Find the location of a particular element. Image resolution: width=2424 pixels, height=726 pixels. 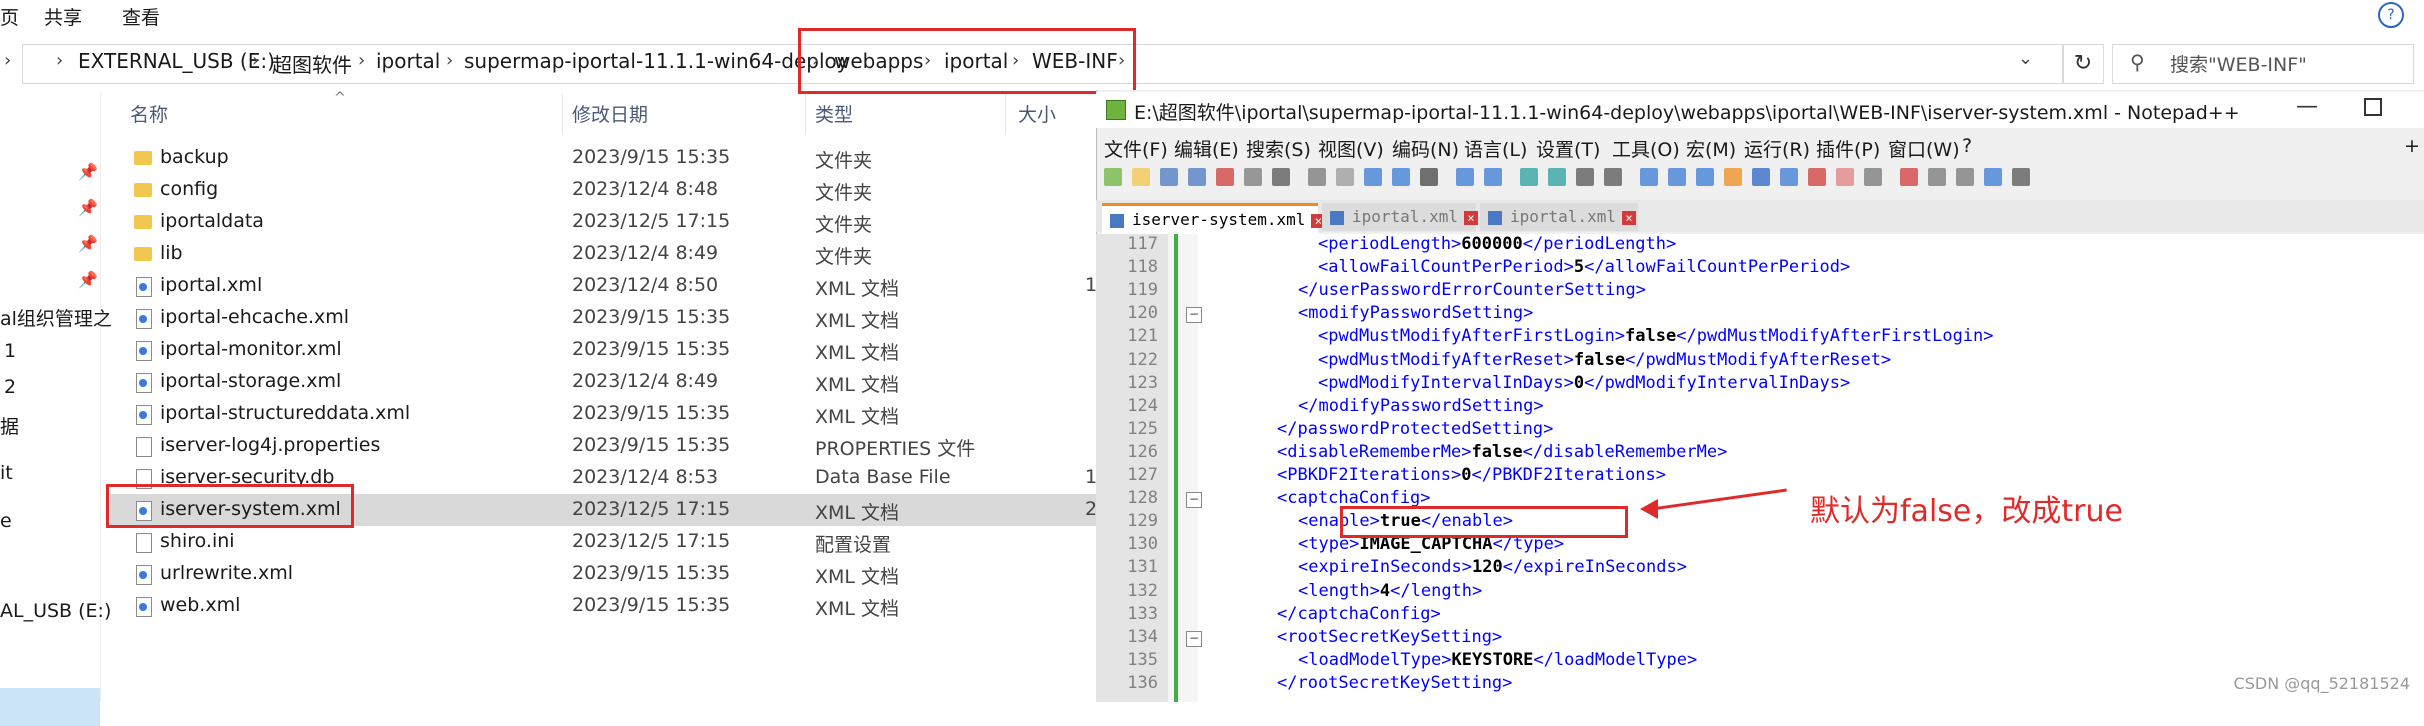

ribbon-tab-share: 共享 is located at coordinates (63, 16).